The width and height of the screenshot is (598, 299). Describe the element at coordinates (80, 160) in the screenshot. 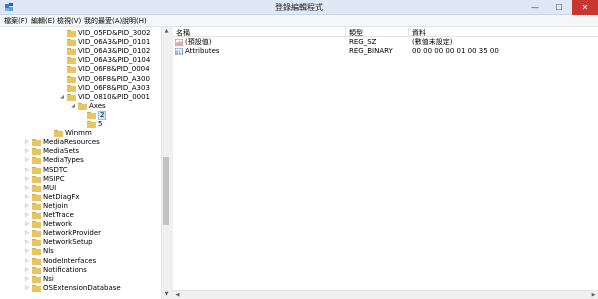

I see `tree-item: ▷ MediaTypes` at that location.